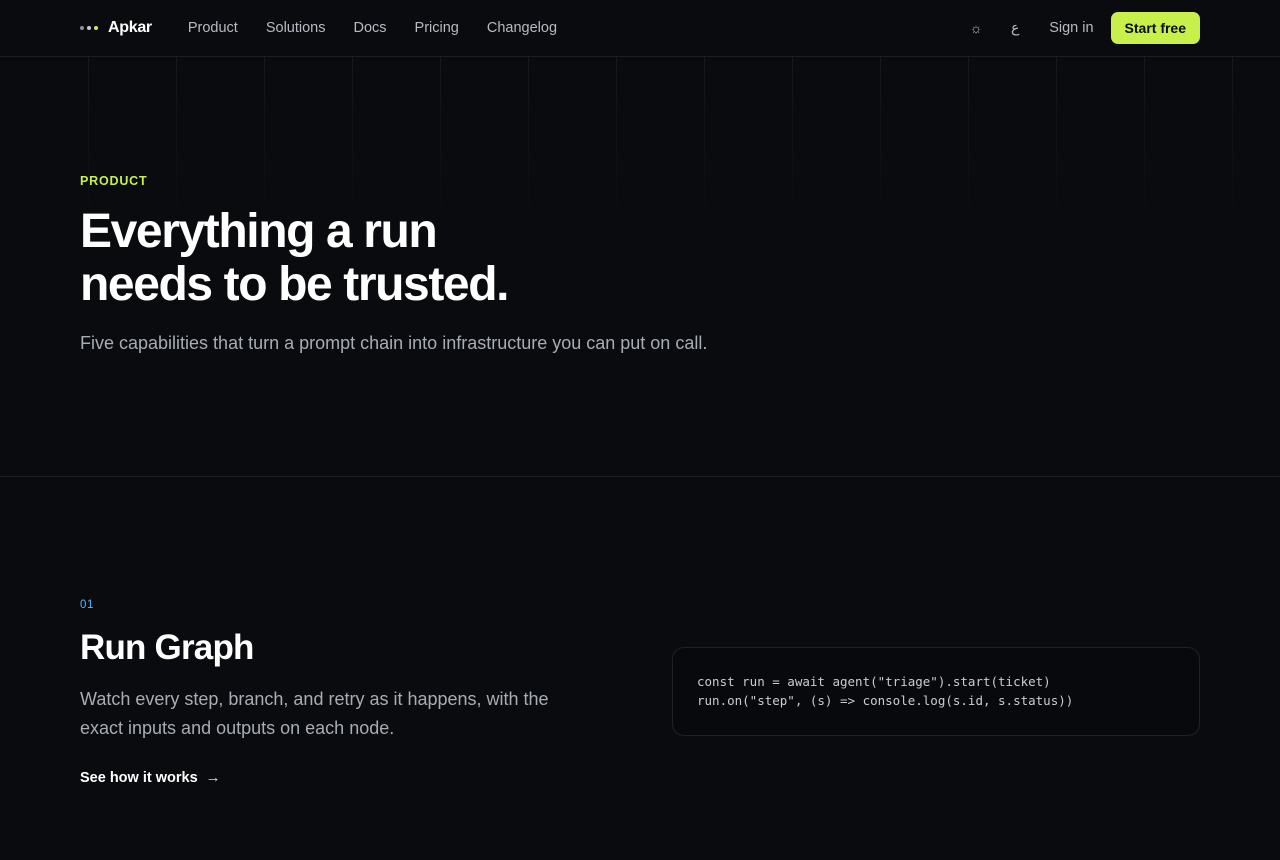 Image resolution: width=1280 pixels, height=860 pixels. What do you see at coordinates (1071, 28) in the screenshot?
I see `sign-in-link: Sign in` at bounding box center [1071, 28].